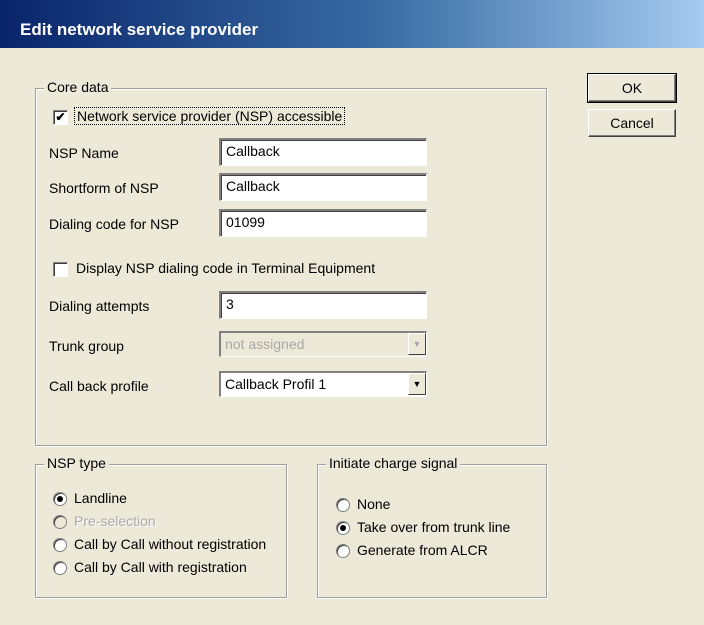 This screenshot has height=625, width=704. What do you see at coordinates (114, 224) in the screenshot?
I see `dialing-code-label: Dialing code for NSP` at bounding box center [114, 224].